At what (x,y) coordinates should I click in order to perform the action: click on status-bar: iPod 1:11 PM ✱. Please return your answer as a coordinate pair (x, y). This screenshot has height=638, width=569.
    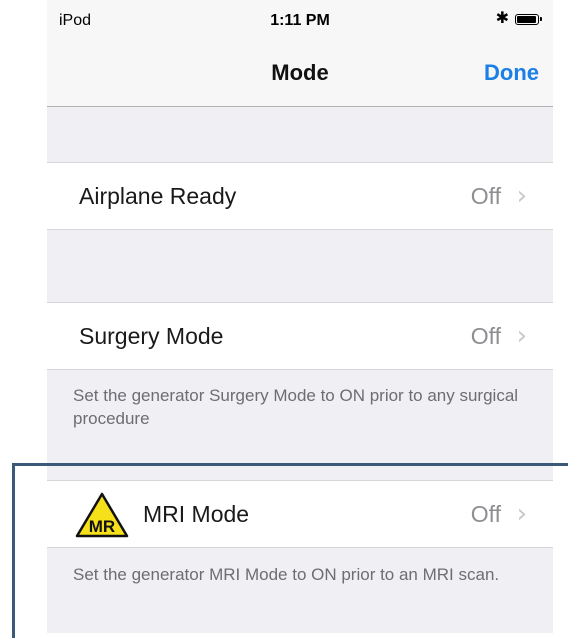
    Looking at the image, I should click on (300, 19).